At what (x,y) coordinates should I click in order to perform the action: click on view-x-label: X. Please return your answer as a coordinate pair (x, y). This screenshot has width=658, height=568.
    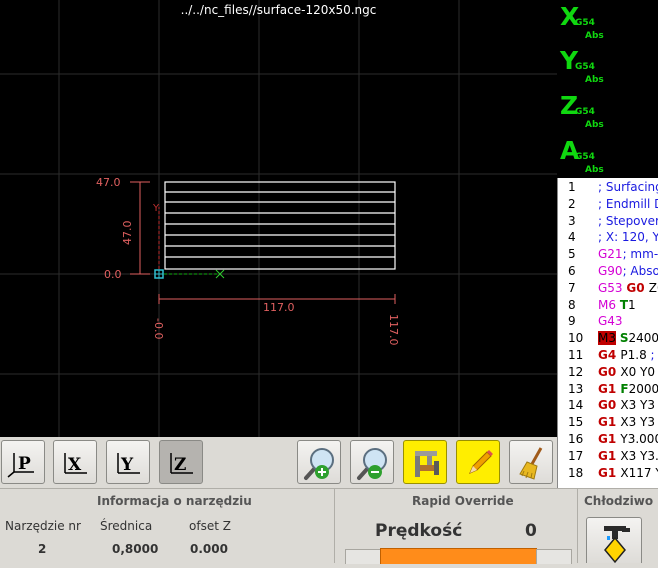
    Looking at the image, I should click on (75, 465).